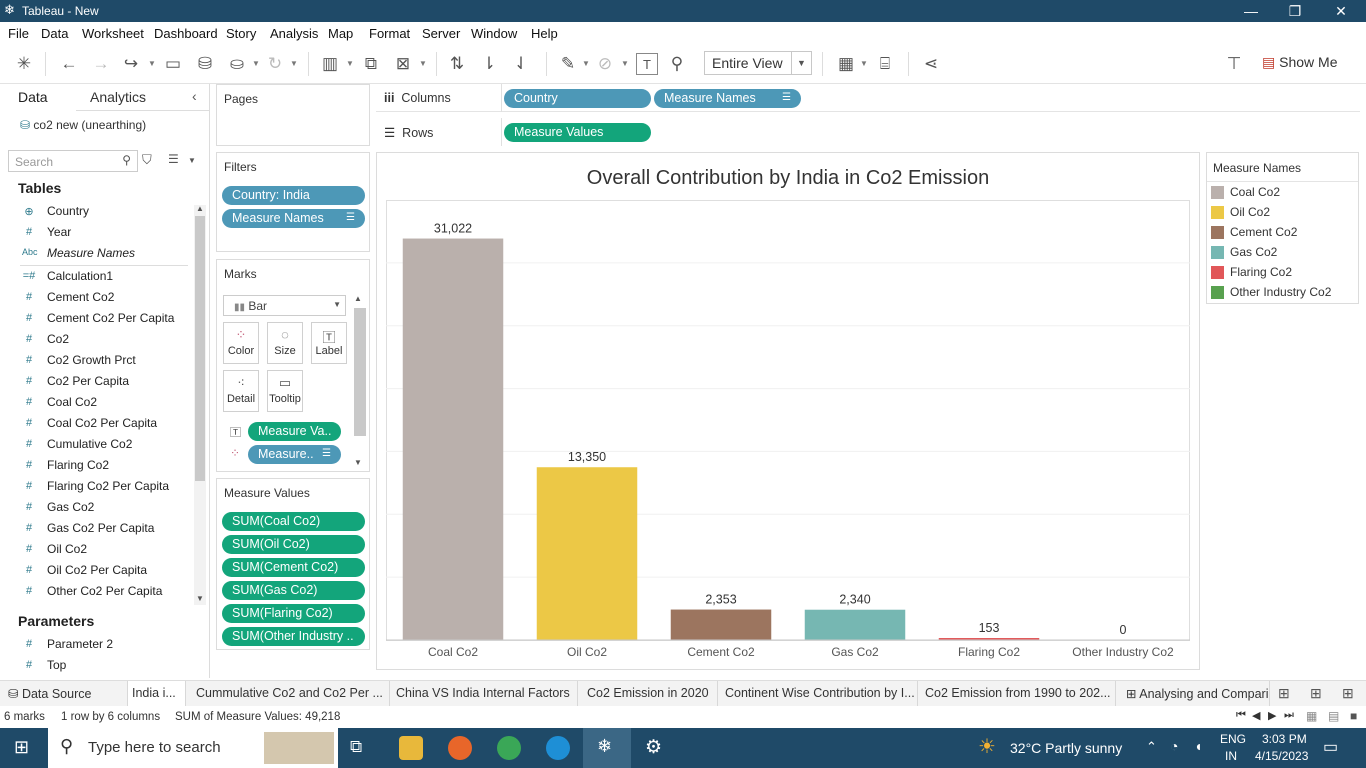 The image size is (1366, 768). Describe the element at coordinates (358, 462) in the screenshot. I see `scroll-down-icon: ▼` at that location.